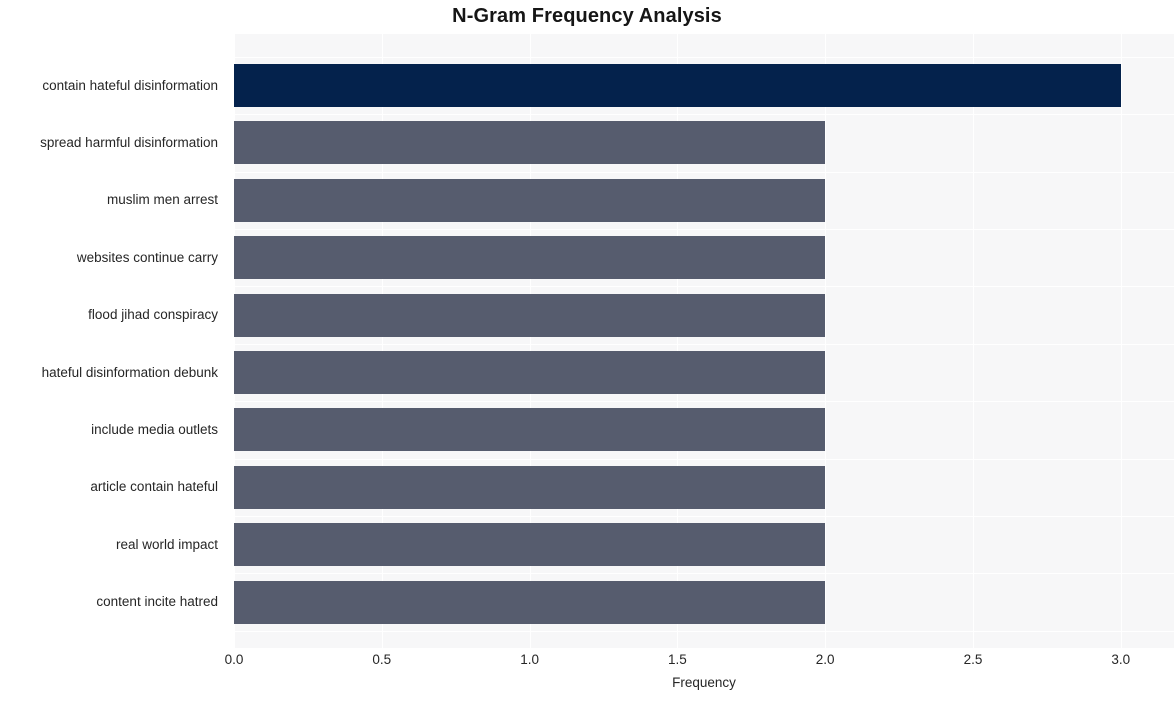  I want to click on x-axis-tick-labels: 0.0 0.5 1.0 1.5 2.0 2.5 3.0, so click(587, 662).